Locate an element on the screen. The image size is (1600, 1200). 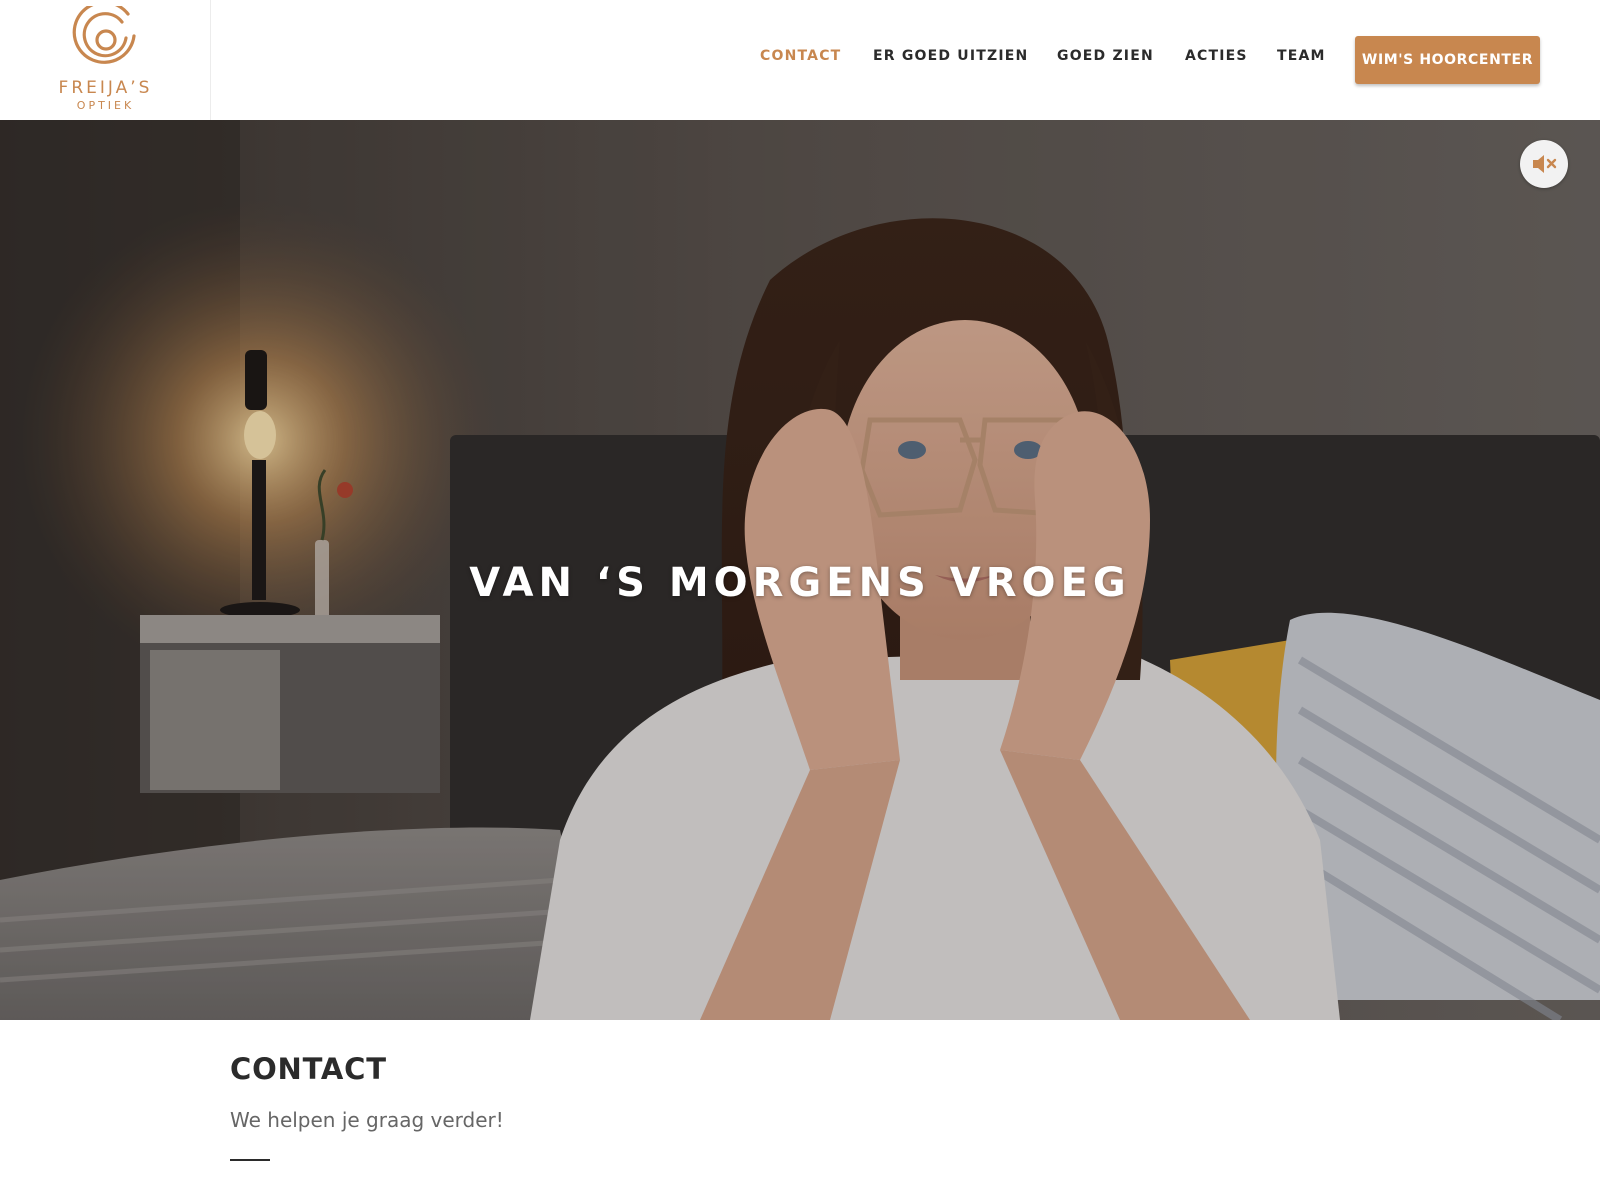
hoorcenter-button: WIM'S HOORCENTER is located at coordinates (1447, 60).